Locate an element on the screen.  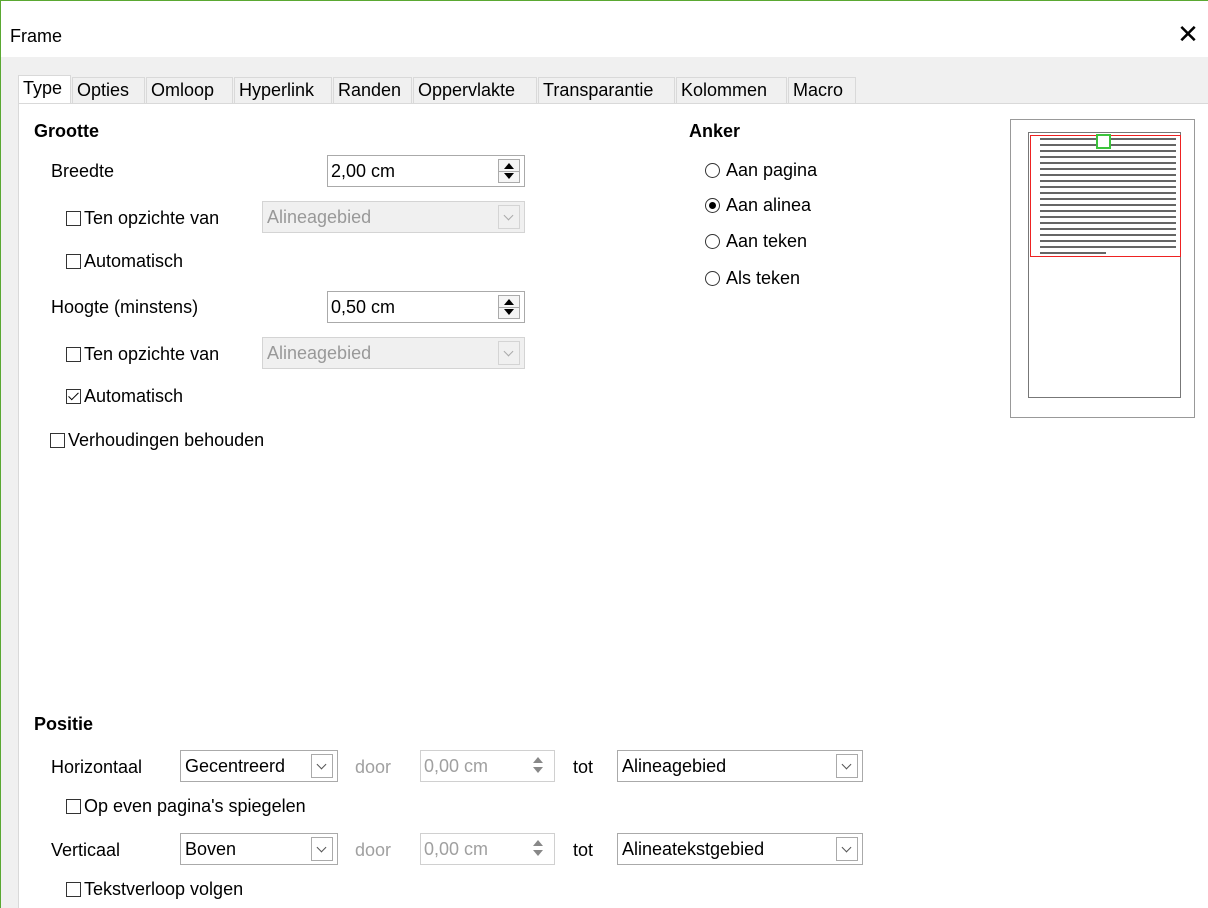
anchor-radio-paragraph: Aan alinea is located at coordinates (758, 205).